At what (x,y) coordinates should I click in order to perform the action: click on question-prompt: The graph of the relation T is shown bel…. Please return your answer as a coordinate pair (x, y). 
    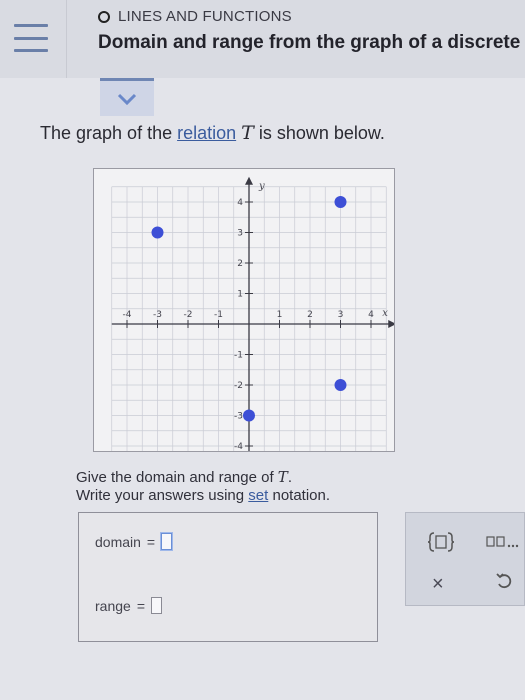
    Looking at the image, I should click on (212, 133).